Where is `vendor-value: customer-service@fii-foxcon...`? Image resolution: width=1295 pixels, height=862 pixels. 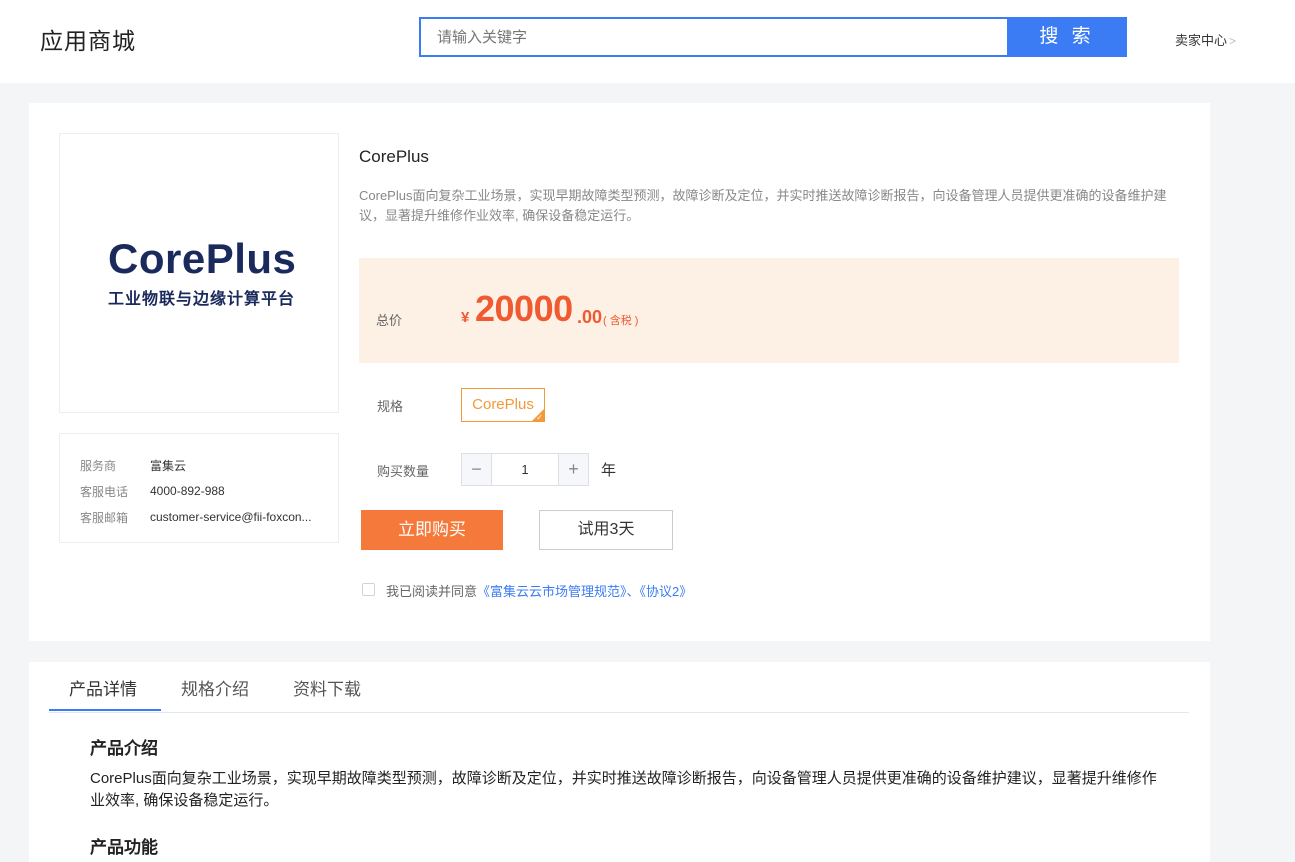 vendor-value: customer-service@fii-foxcon... is located at coordinates (231, 517).